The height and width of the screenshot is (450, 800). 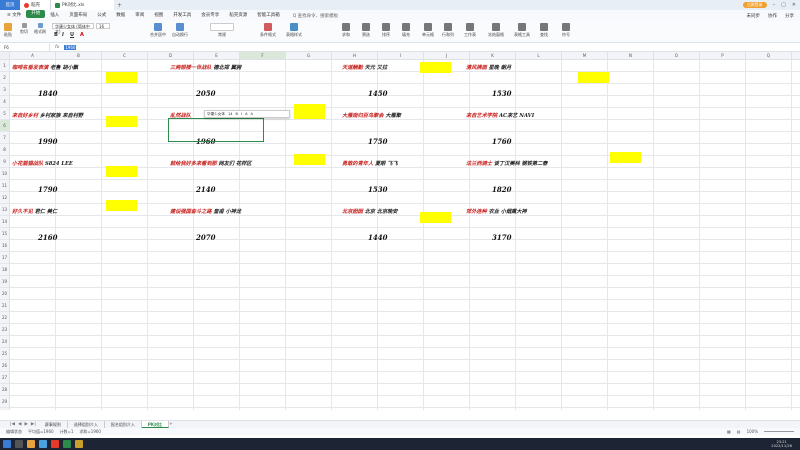 What do you see at coordinates (5, 138) in the screenshot?
I see `row-header-7: 7` at bounding box center [5, 138].